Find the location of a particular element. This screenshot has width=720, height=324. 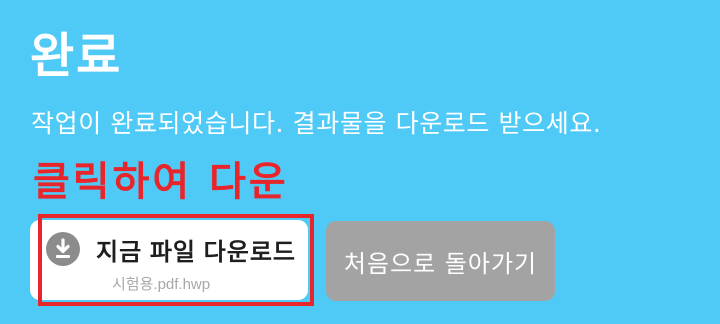

download-file-button: 지금 파일 다운로드 시험용.pdf.hwp is located at coordinates (169, 260).